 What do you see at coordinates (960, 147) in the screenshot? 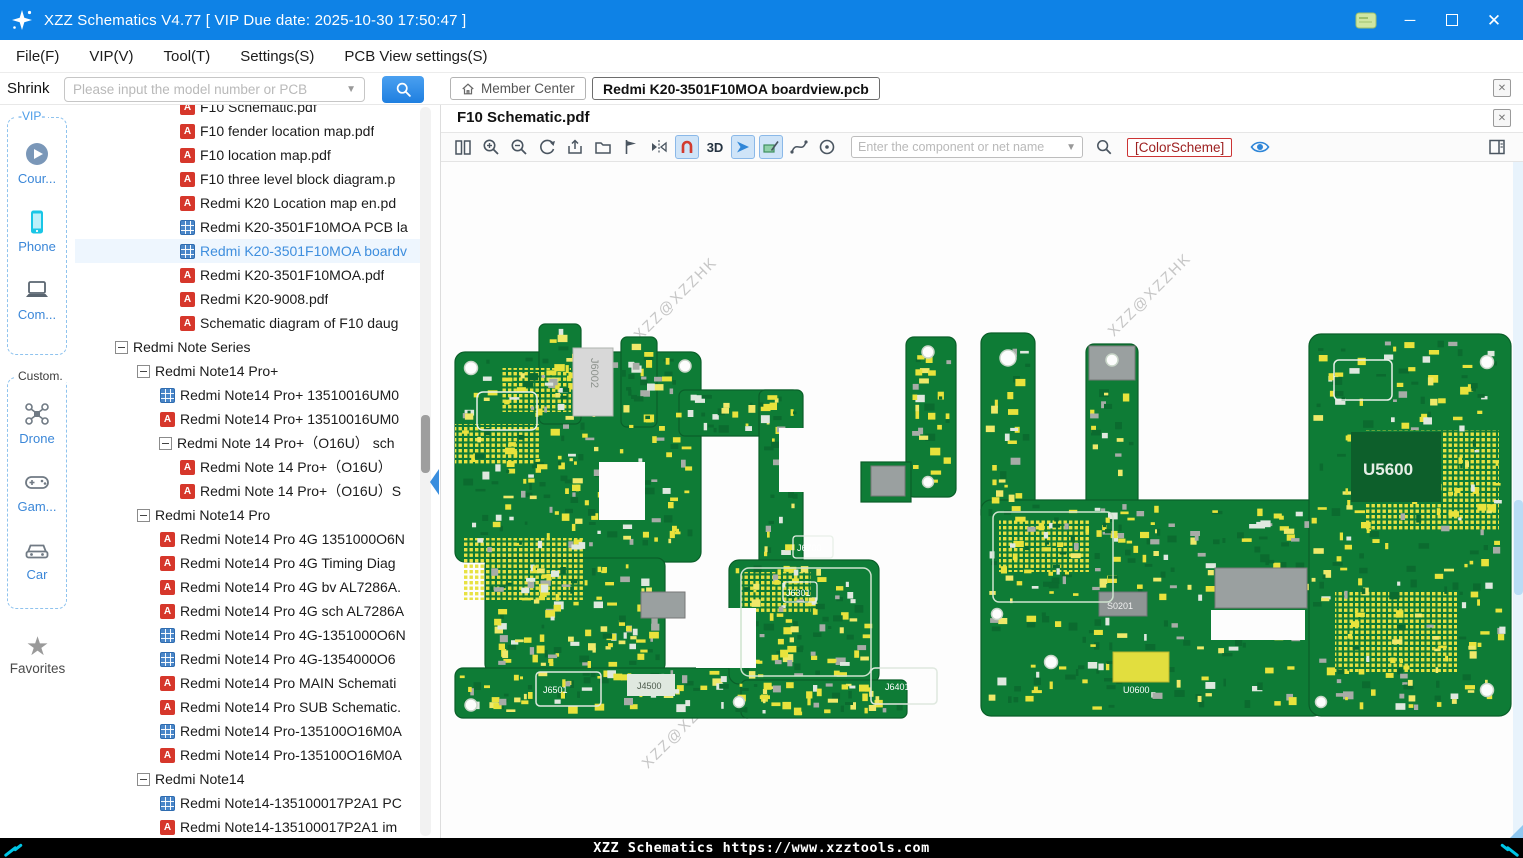
I see `component-search-input` at bounding box center [960, 147].